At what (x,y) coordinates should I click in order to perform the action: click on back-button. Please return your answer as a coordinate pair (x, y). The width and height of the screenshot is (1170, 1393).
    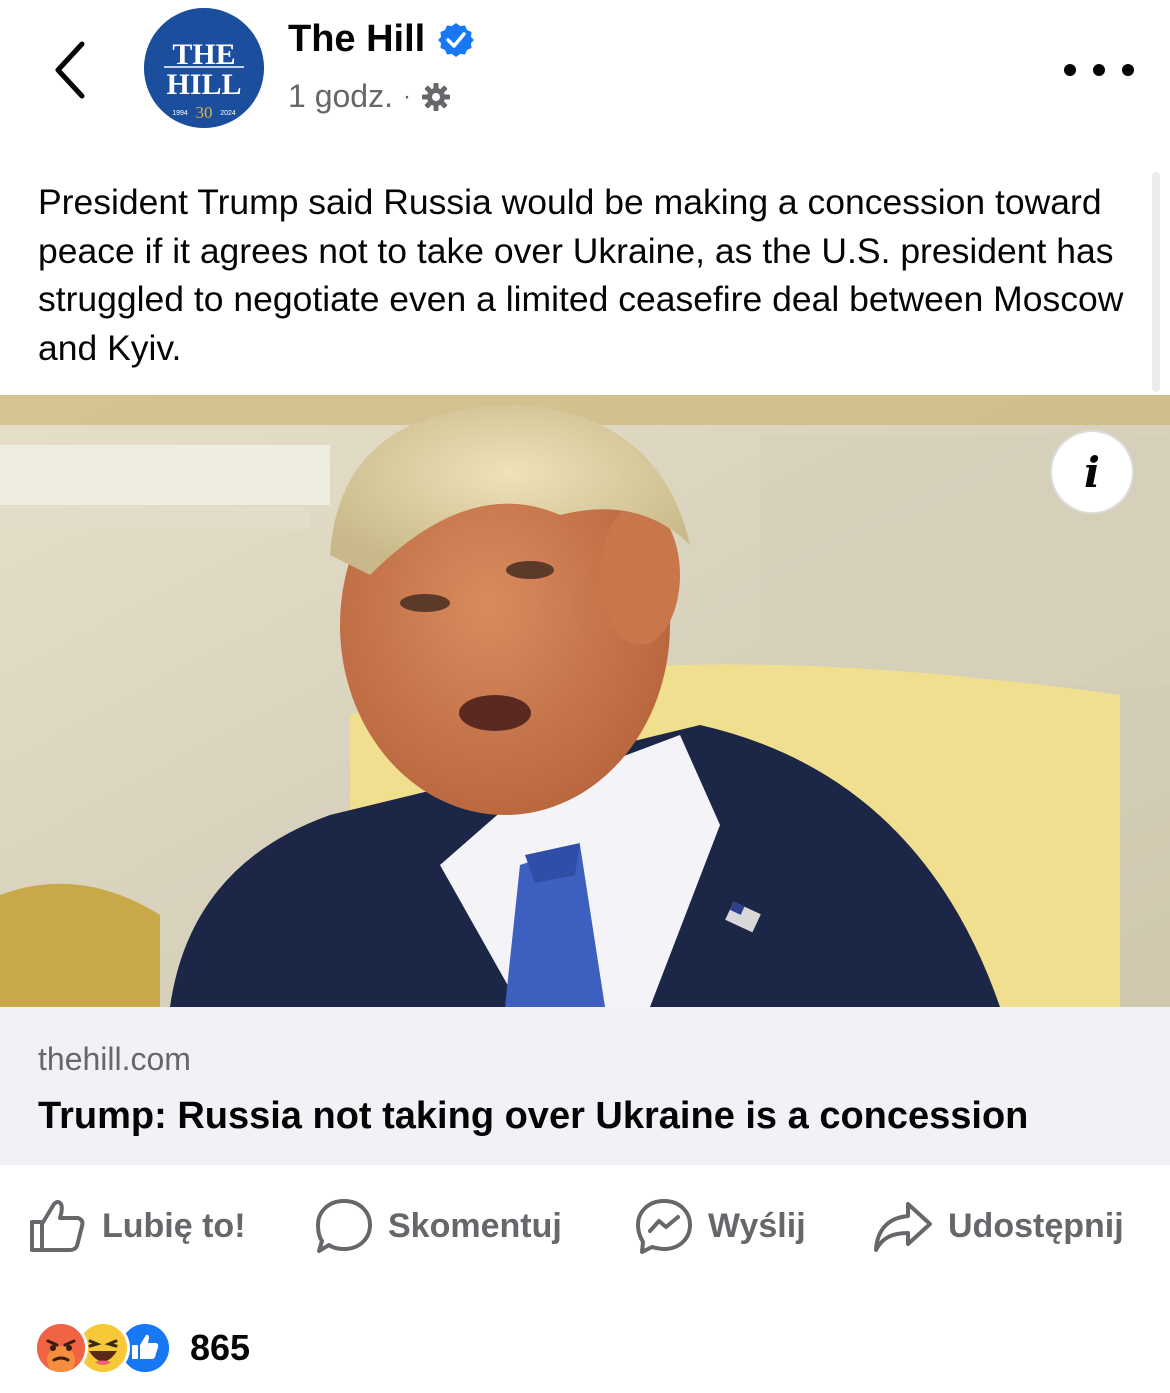
    Looking at the image, I should click on (70, 70).